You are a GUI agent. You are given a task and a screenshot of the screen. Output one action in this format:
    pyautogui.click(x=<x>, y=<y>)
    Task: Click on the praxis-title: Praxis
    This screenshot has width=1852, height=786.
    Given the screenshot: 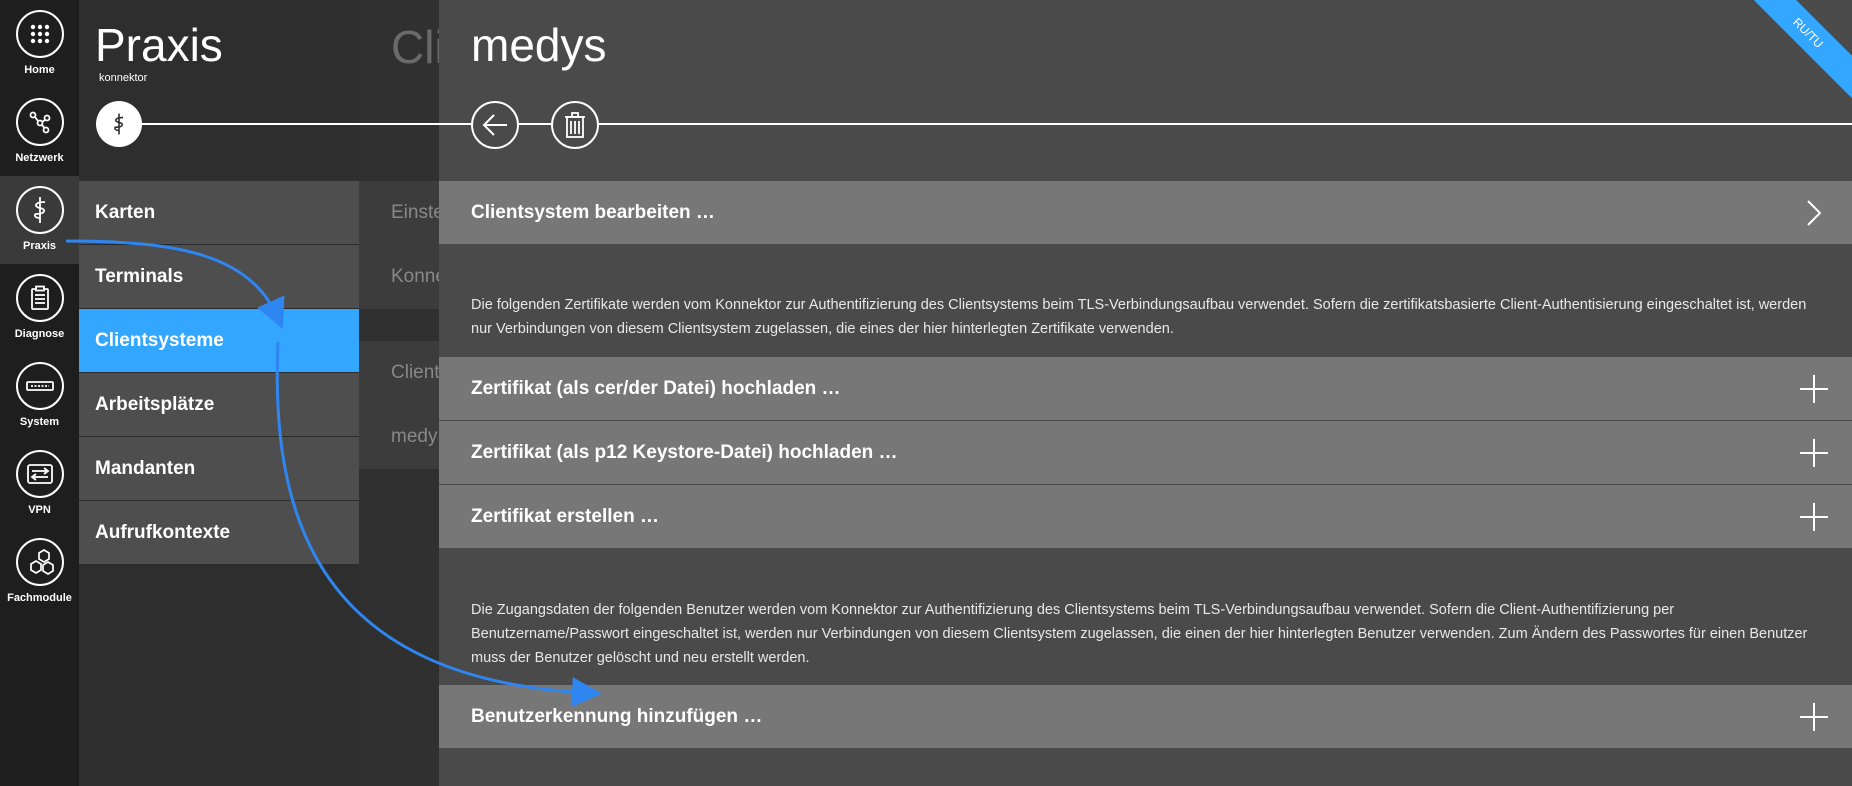 What is the action you would take?
    pyautogui.click(x=159, y=45)
    